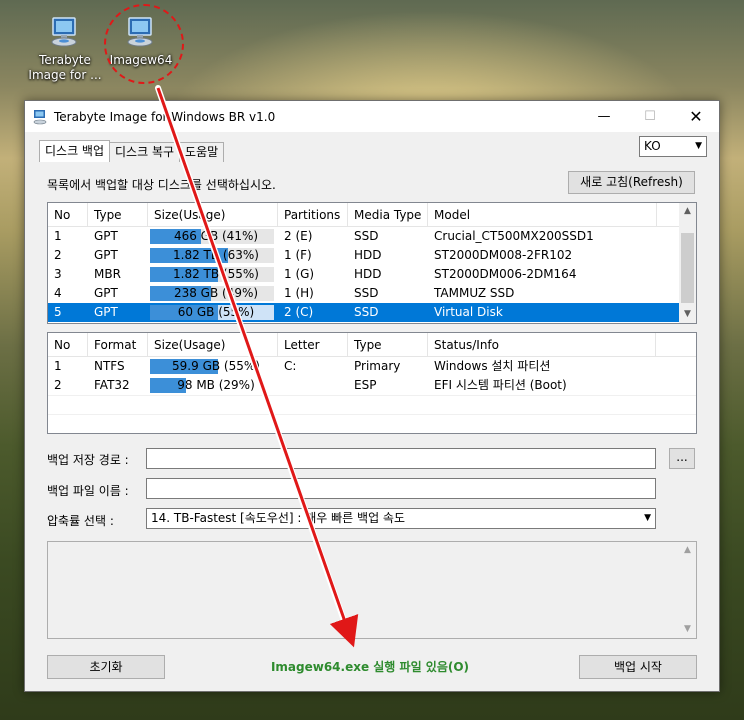 Image resolution: width=744 pixels, height=720 pixels. What do you see at coordinates (652, 146) in the screenshot?
I see `language-value: KO` at bounding box center [652, 146].